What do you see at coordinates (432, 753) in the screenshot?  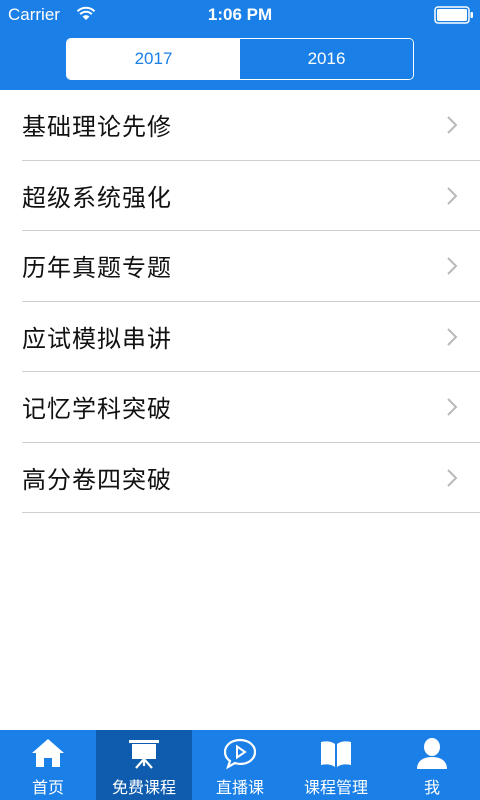 I see `person-icon` at bounding box center [432, 753].